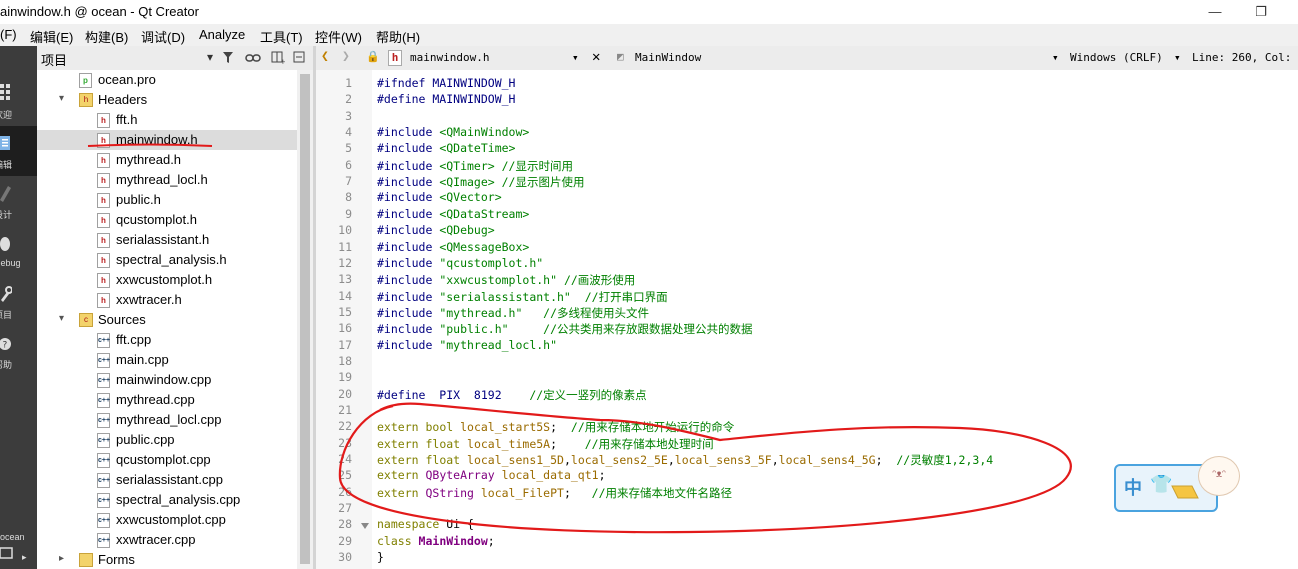 The width and height of the screenshot is (1298, 569). Describe the element at coordinates (167, 540) in the screenshot. I see `tree-item-xxwtracer-cpp: c++ xxwtracer.cpp` at that location.